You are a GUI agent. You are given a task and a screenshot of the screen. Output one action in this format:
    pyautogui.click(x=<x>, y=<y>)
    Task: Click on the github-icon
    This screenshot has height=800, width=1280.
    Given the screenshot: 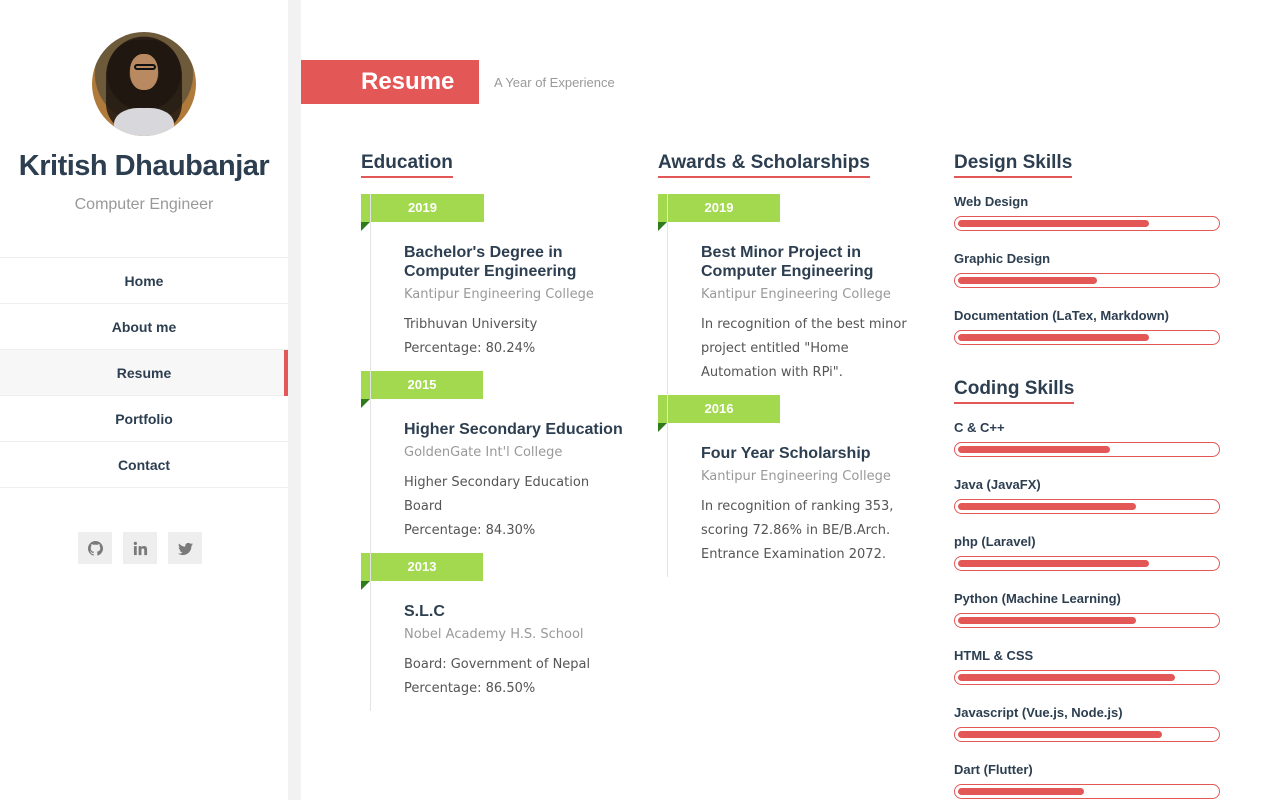 What is the action you would take?
    pyautogui.click(x=95, y=548)
    